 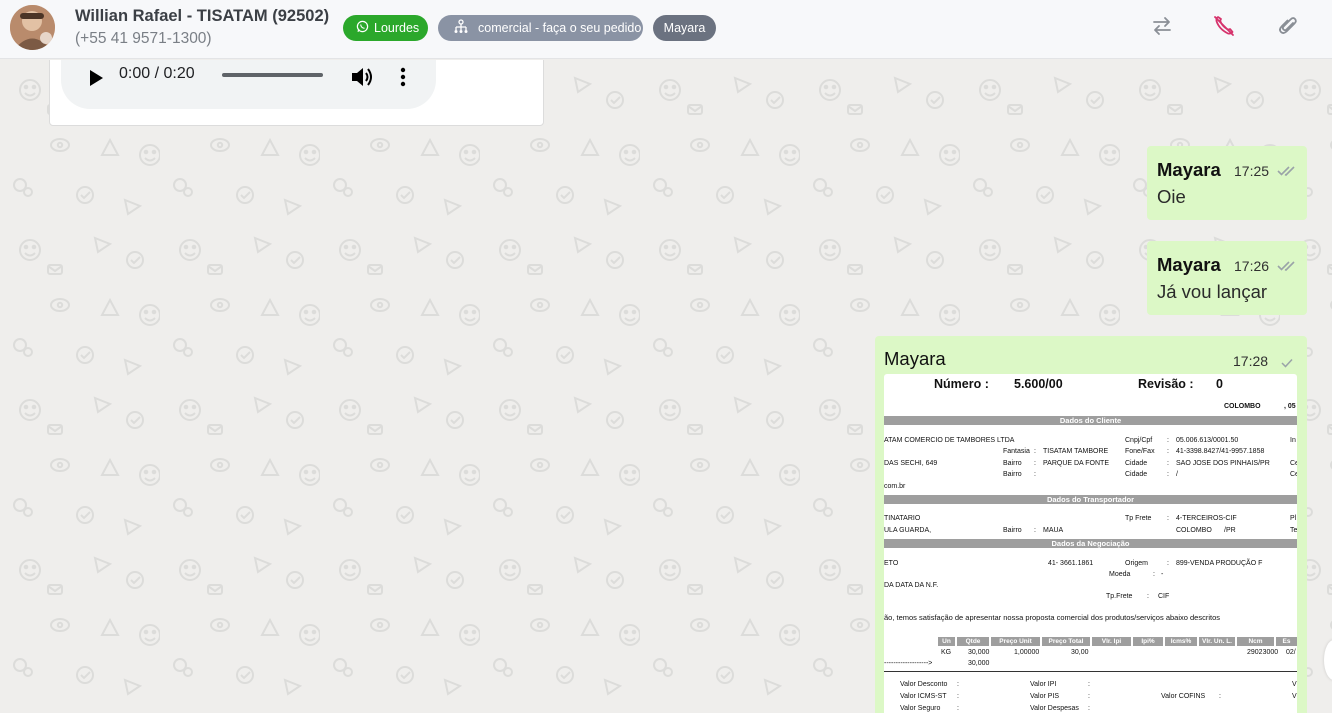 What do you see at coordinates (1148, 641) in the screenshot?
I see `doc-th: Ipi%` at bounding box center [1148, 641].